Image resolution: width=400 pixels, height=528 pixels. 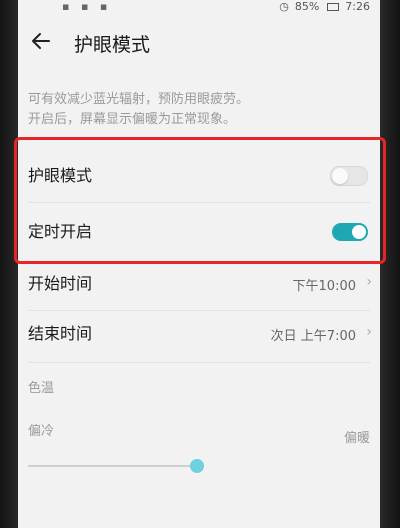 What do you see at coordinates (60, 231) in the screenshot?
I see `scheduled-label: 定时开启` at bounding box center [60, 231].